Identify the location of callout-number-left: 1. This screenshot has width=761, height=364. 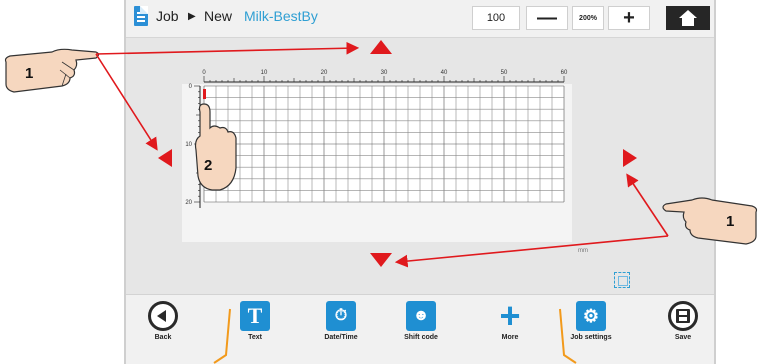
(29, 73).